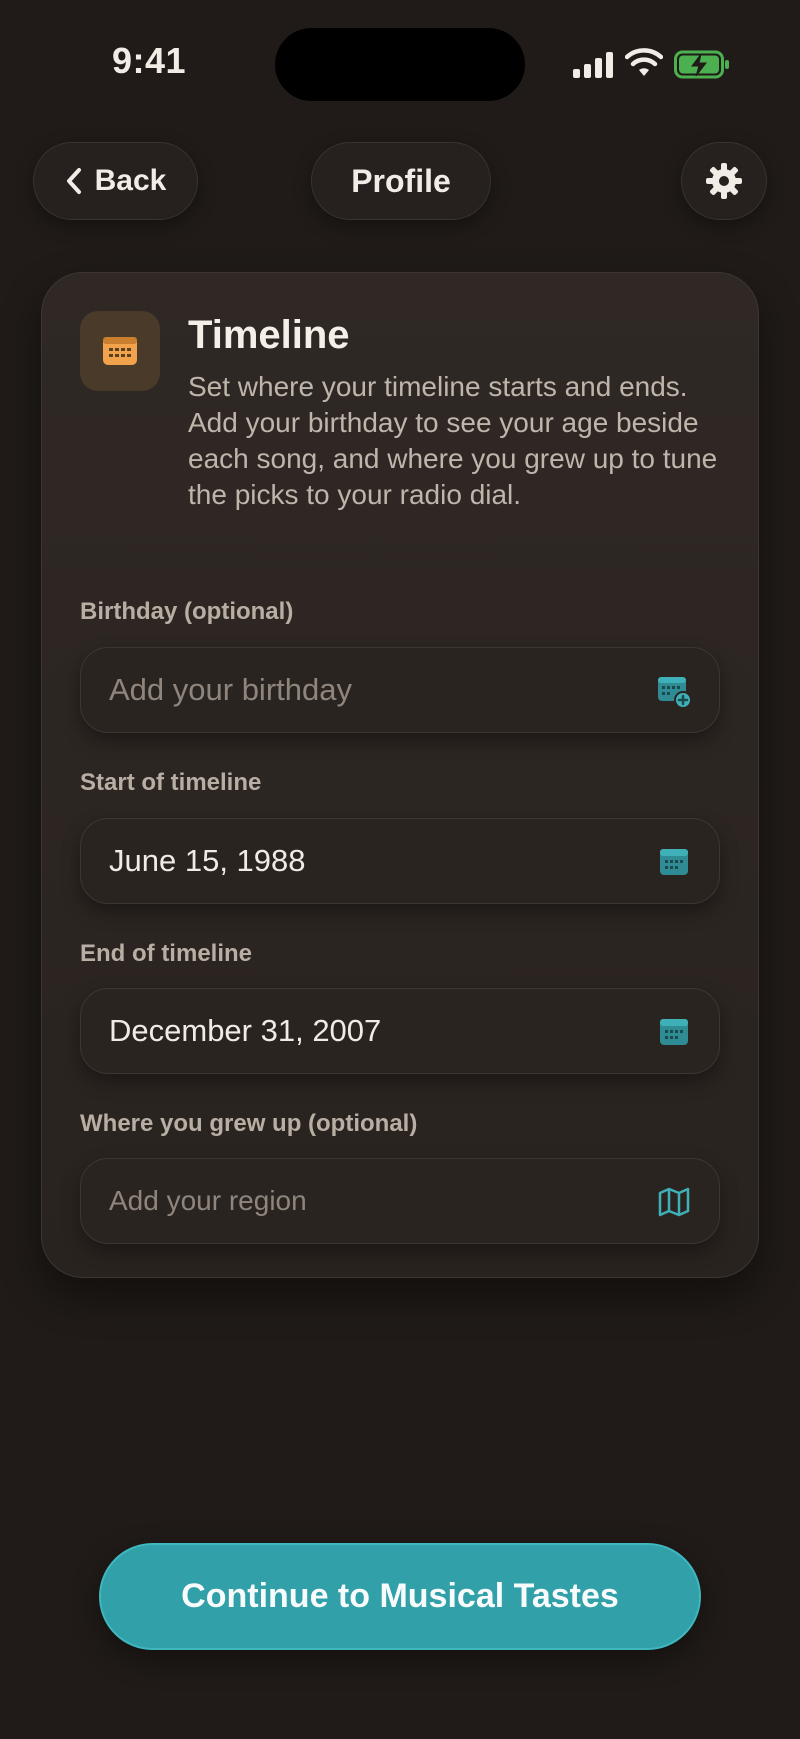  Describe the element at coordinates (400, 1596) in the screenshot. I see `continue-button: Continue to Musical Tastes` at that location.